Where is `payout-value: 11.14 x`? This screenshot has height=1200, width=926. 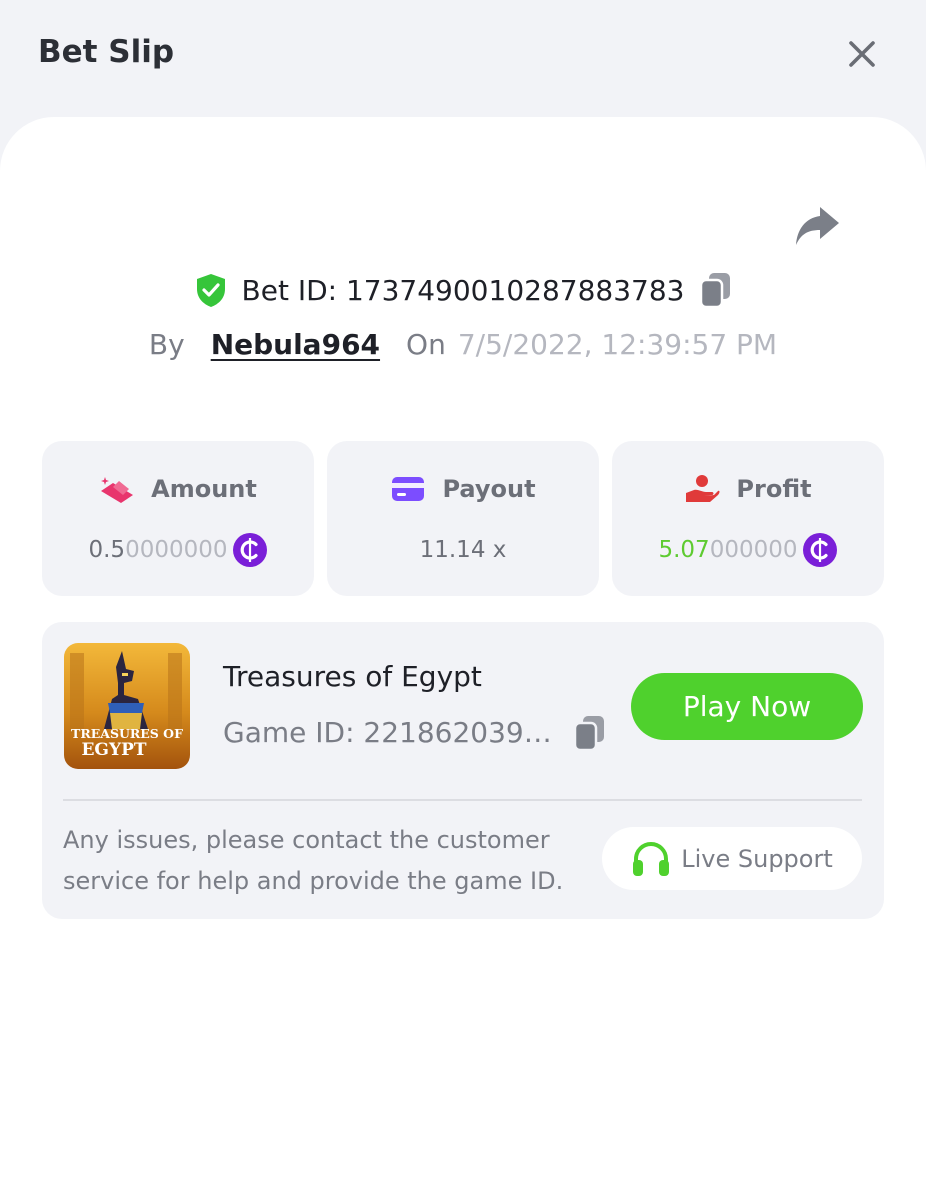 payout-value: 11.14 x is located at coordinates (463, 550).